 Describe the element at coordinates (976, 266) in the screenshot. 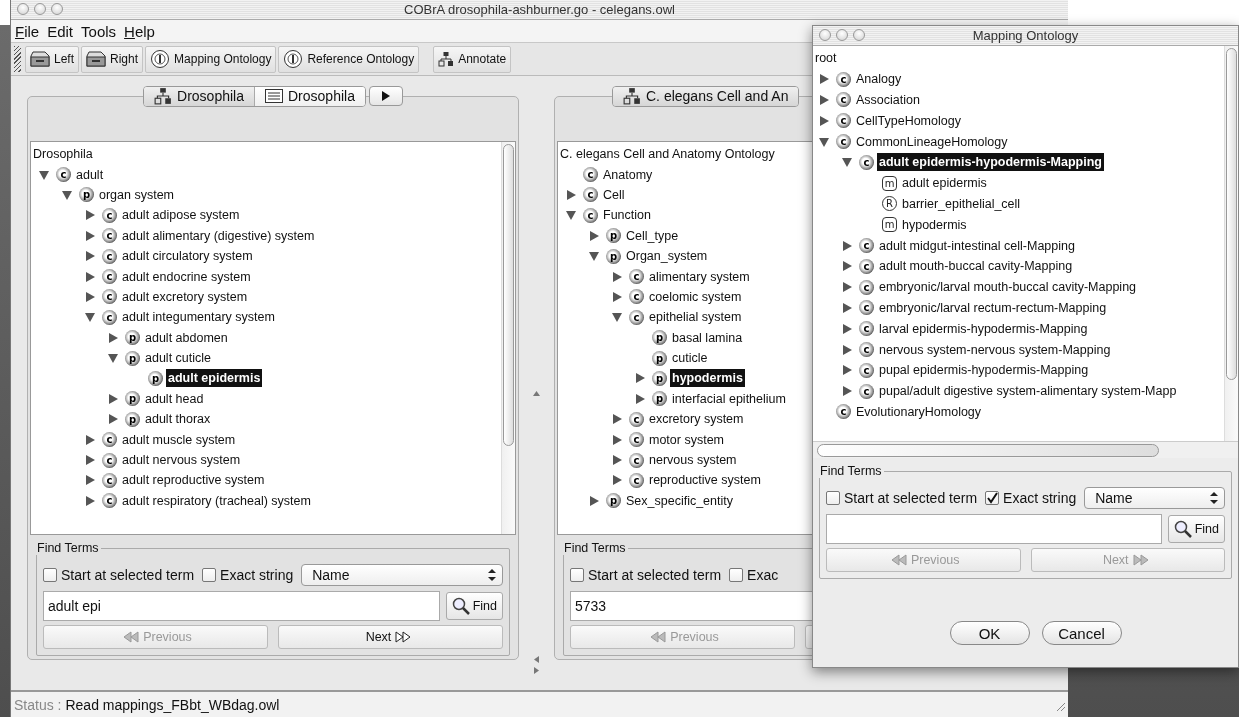

I see `tree-item: adult mouth-buccal cavity-Mapping` at that location.